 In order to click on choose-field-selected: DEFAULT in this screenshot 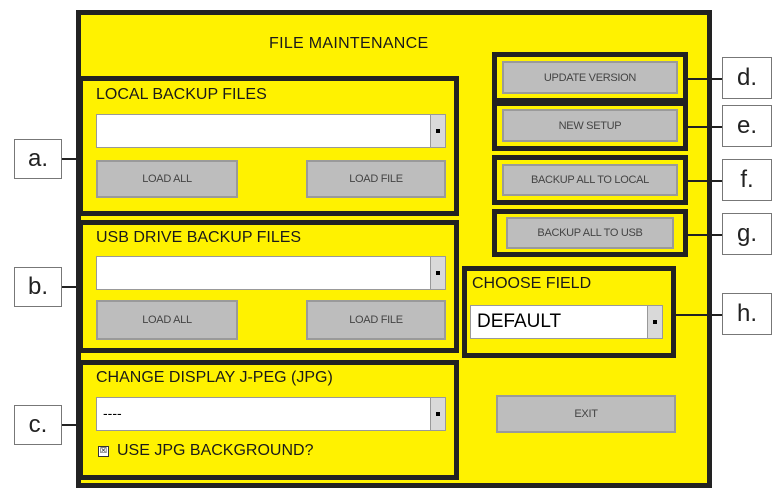, I will do `click(519, 321)`.